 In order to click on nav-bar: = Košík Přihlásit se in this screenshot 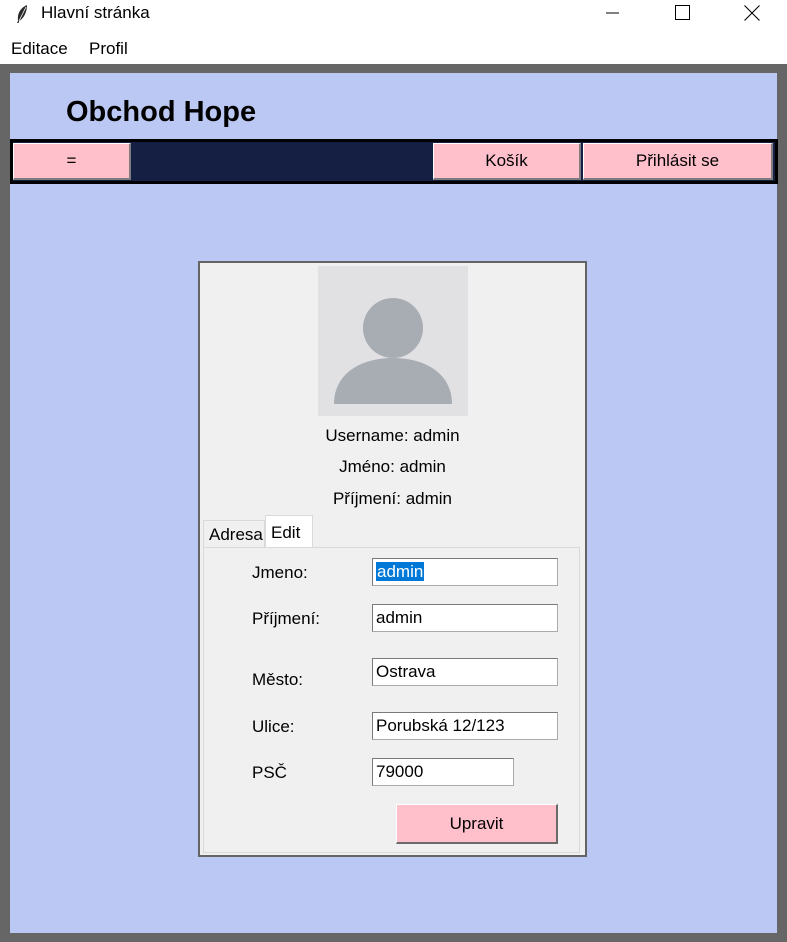, I will do `click(394, 161)`.